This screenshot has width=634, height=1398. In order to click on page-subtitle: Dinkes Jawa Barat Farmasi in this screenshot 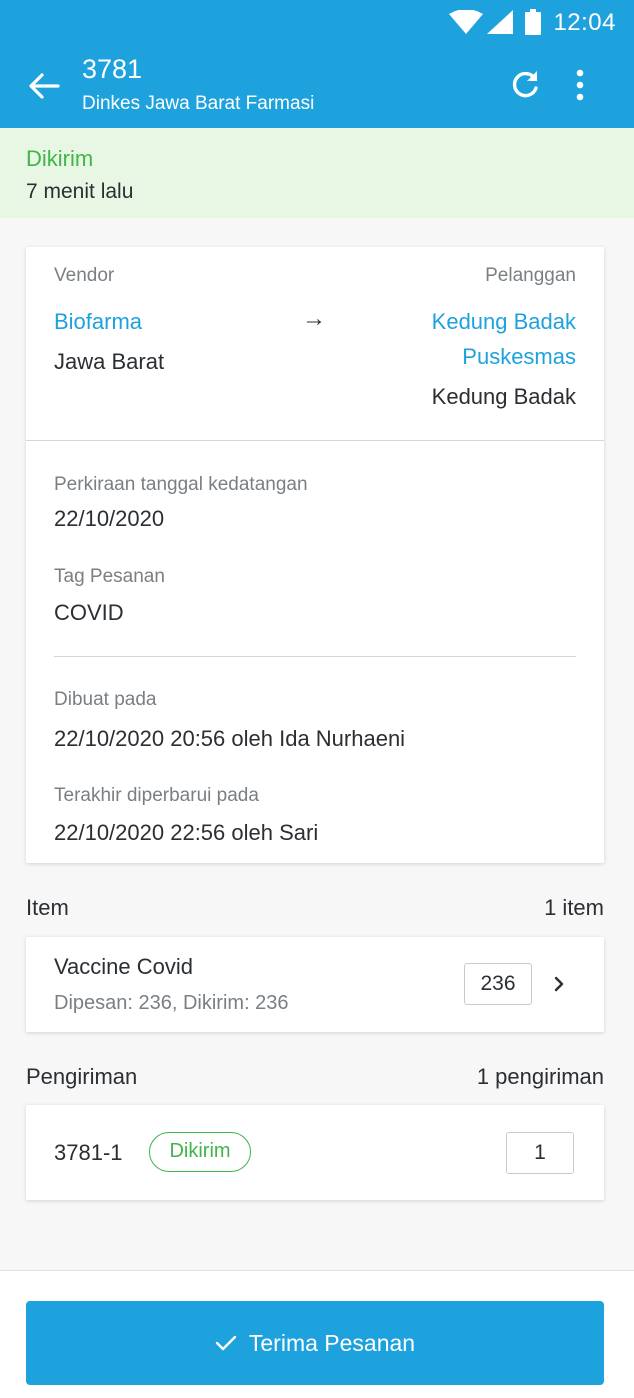, I will do `click(198, 103)`.